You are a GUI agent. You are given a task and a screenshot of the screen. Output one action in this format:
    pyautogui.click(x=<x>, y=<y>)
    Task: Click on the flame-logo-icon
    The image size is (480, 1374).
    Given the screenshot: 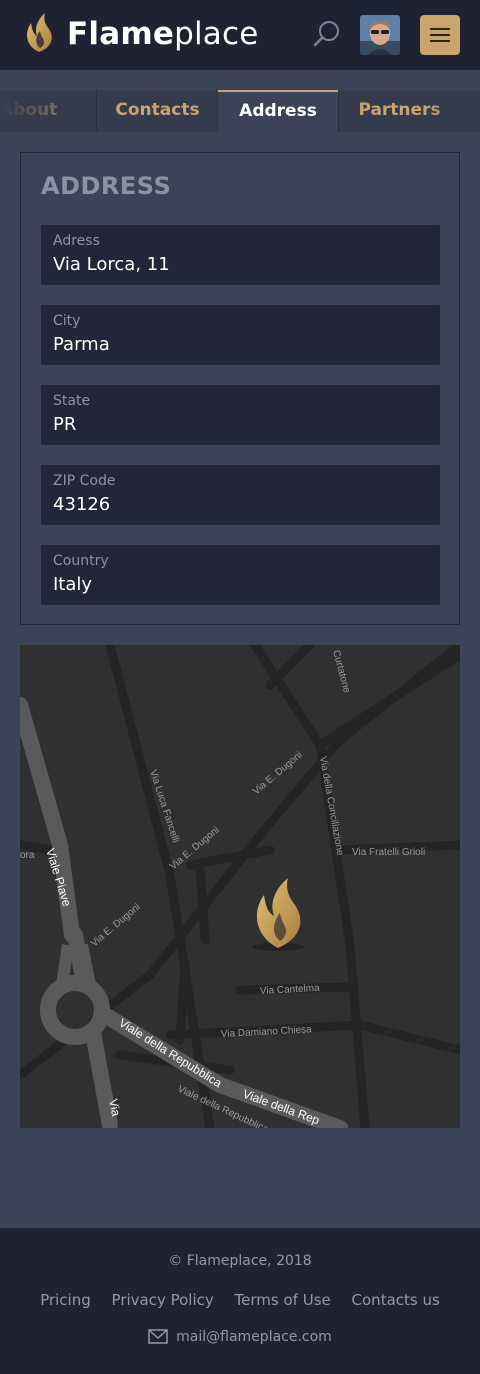 What is the action you would take?
    pyautogui.click(x=39, y=32)
    